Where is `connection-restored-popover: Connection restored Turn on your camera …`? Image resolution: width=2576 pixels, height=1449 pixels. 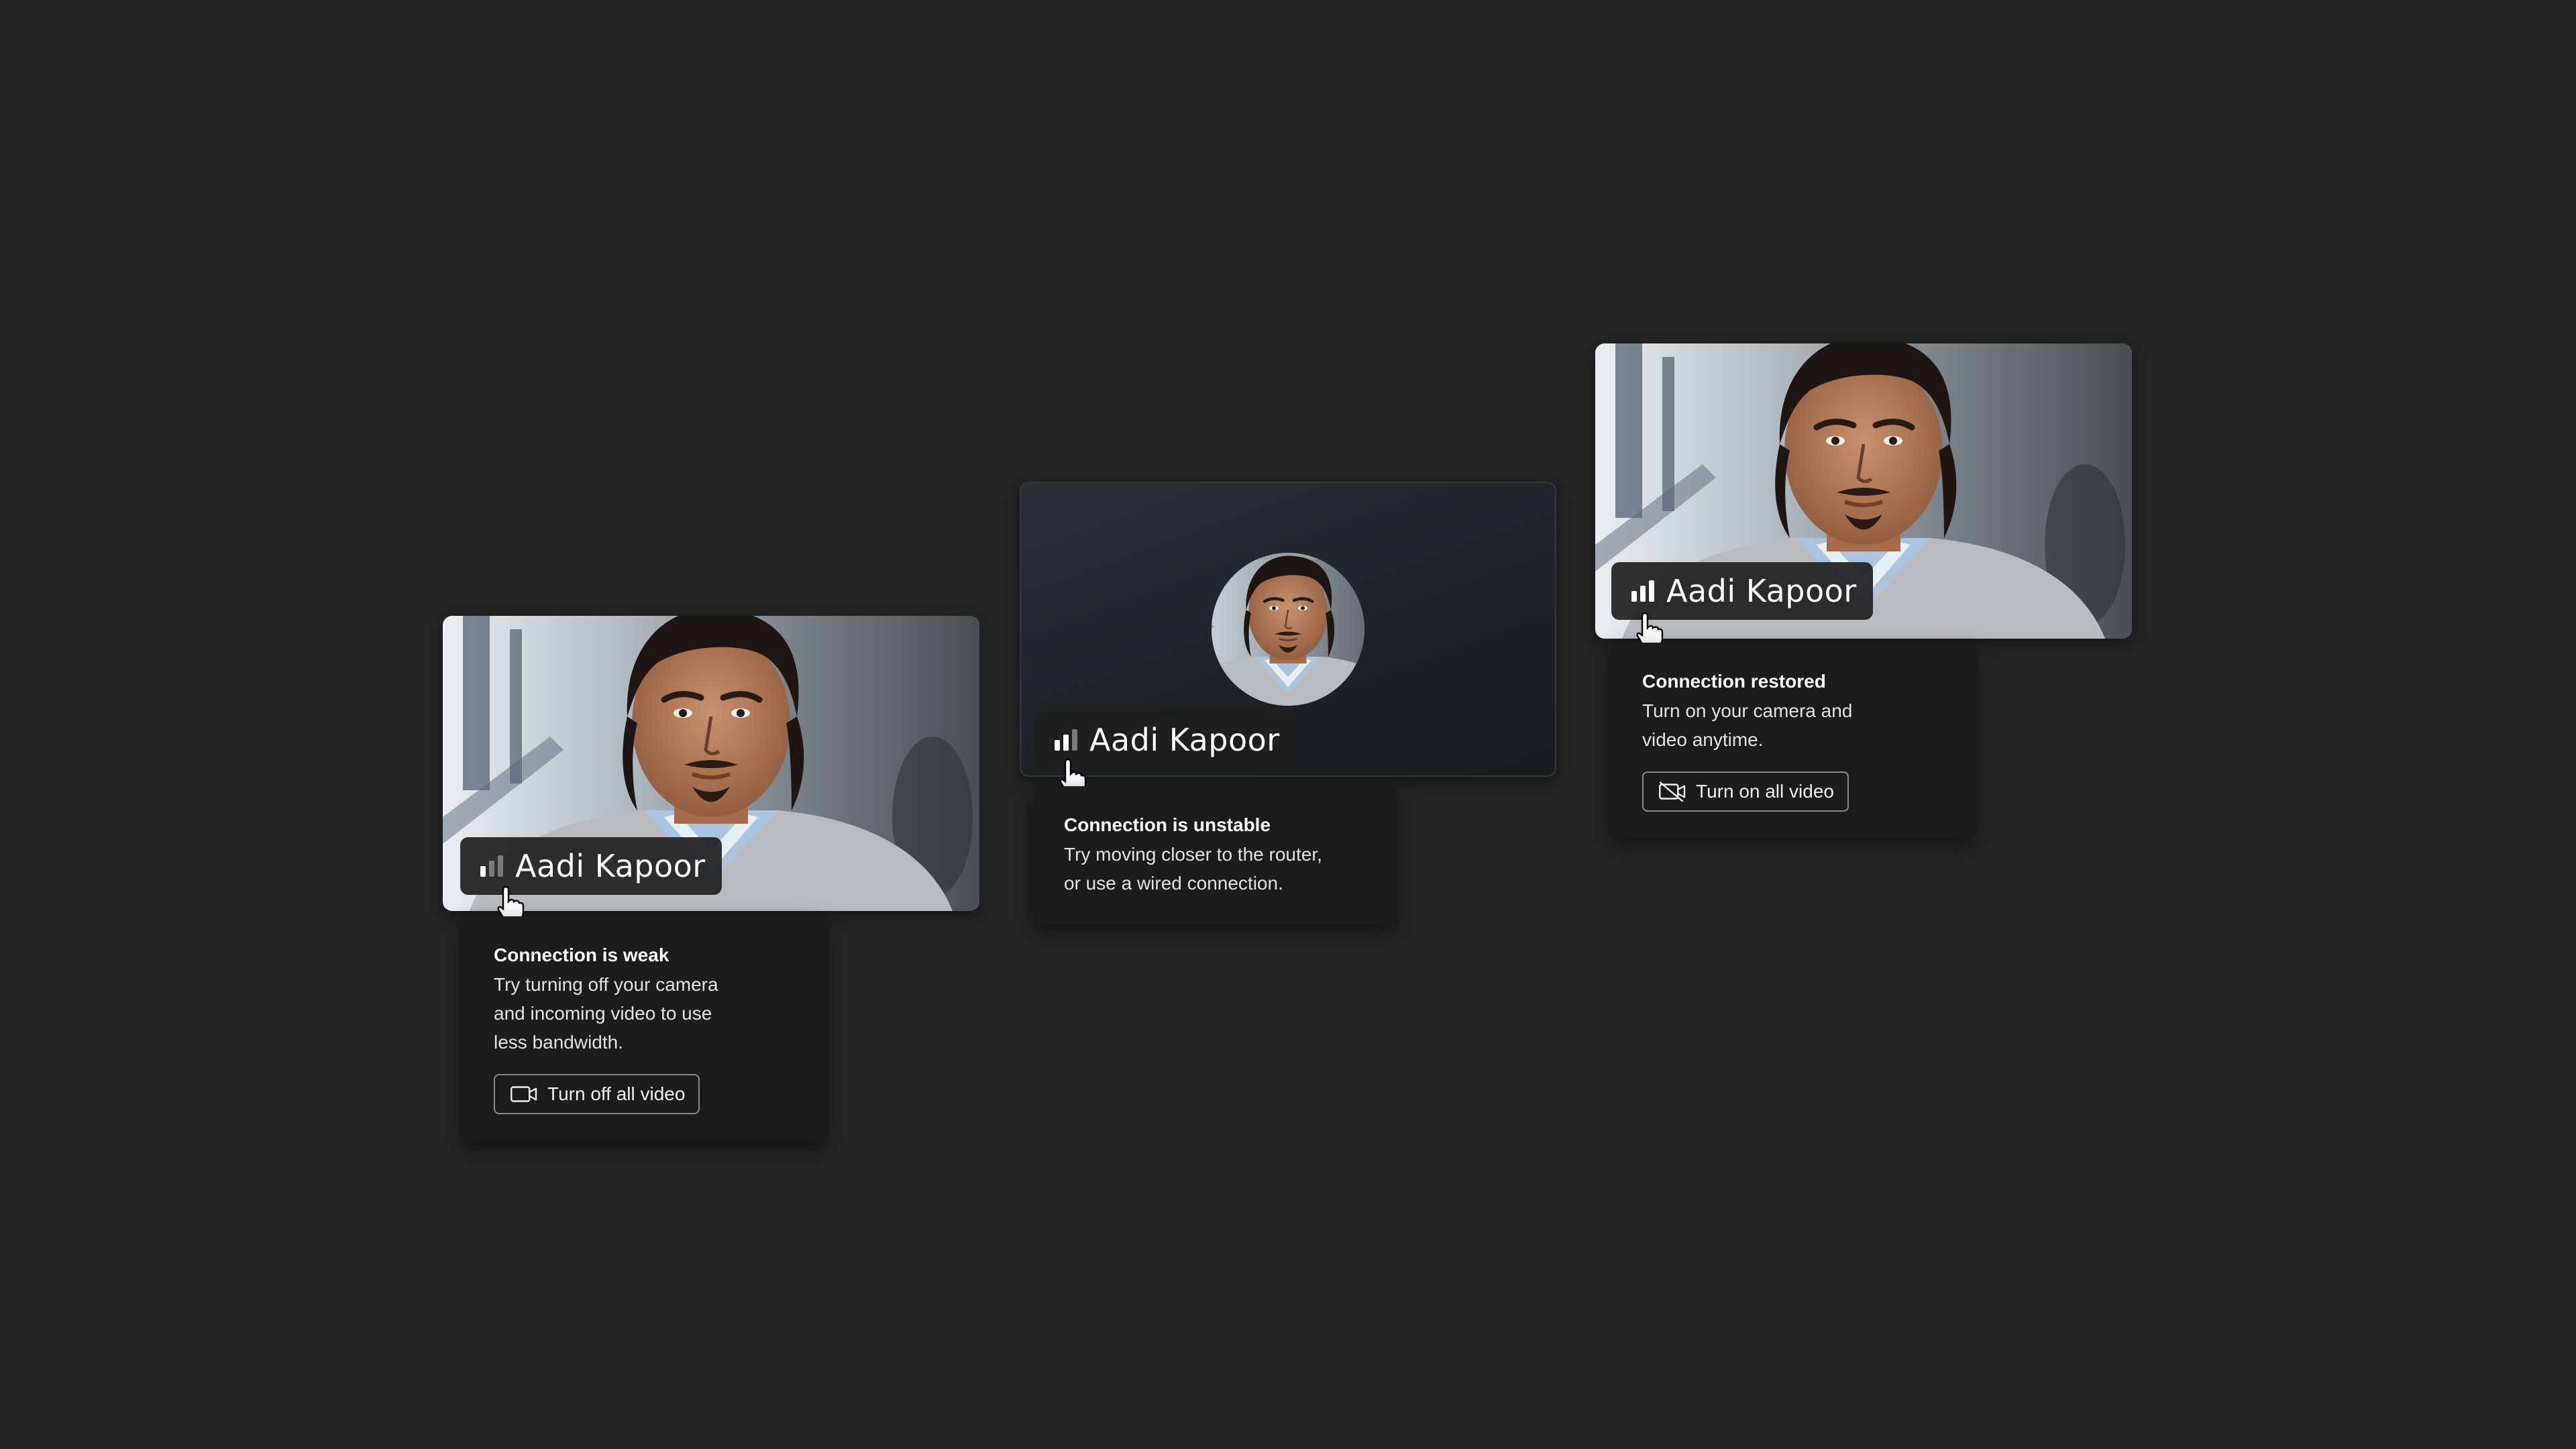
connection-restored-popover: Connection restored Turn on your camera … is located at coordinates (1792, 741).